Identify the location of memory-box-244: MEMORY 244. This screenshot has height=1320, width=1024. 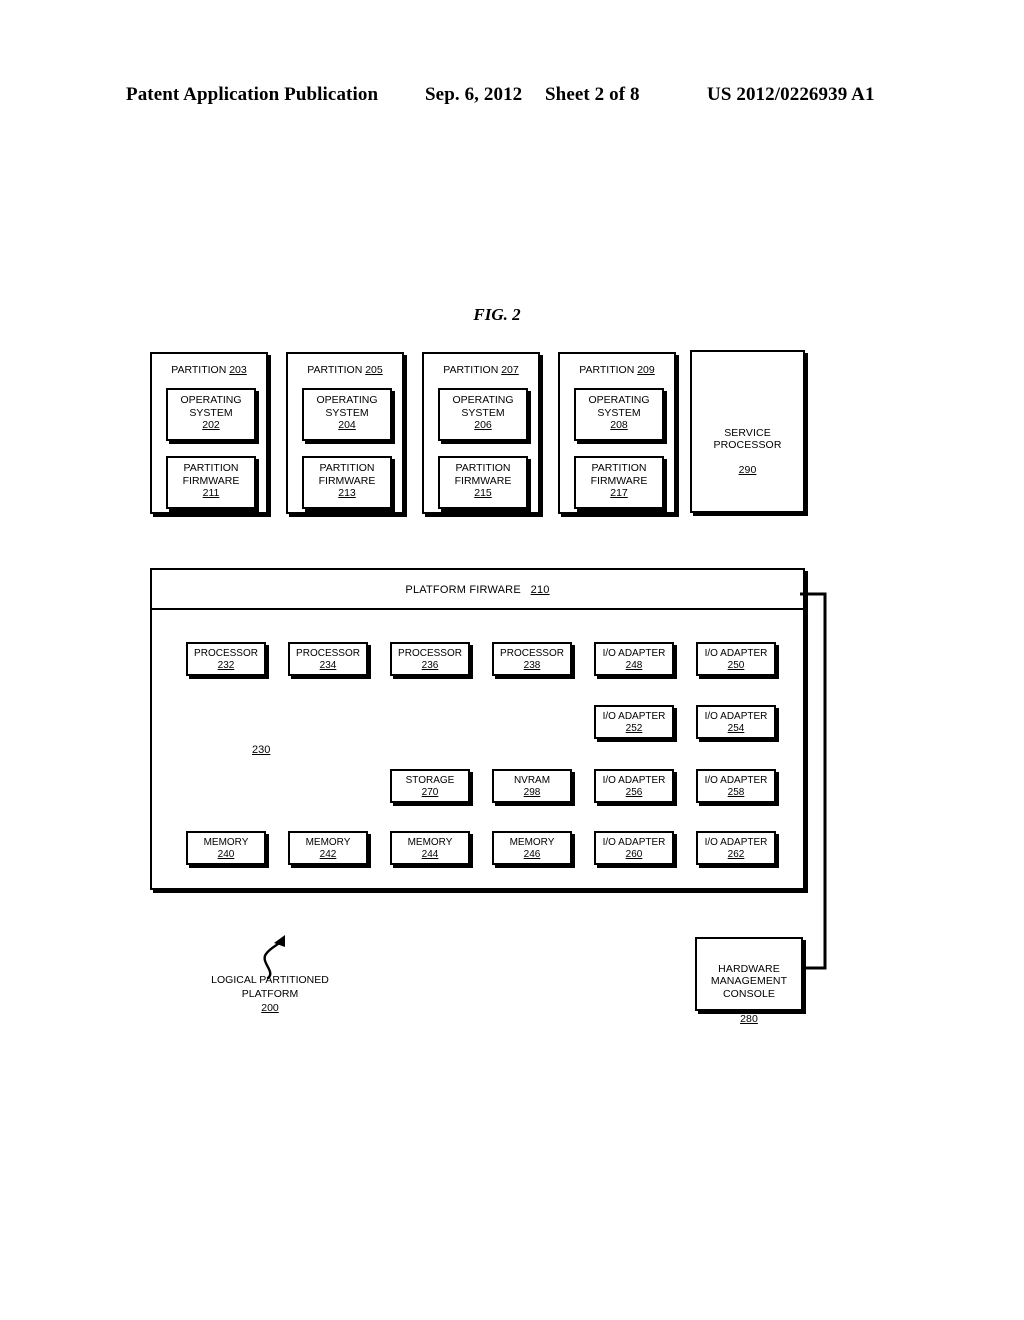
(430, 848).